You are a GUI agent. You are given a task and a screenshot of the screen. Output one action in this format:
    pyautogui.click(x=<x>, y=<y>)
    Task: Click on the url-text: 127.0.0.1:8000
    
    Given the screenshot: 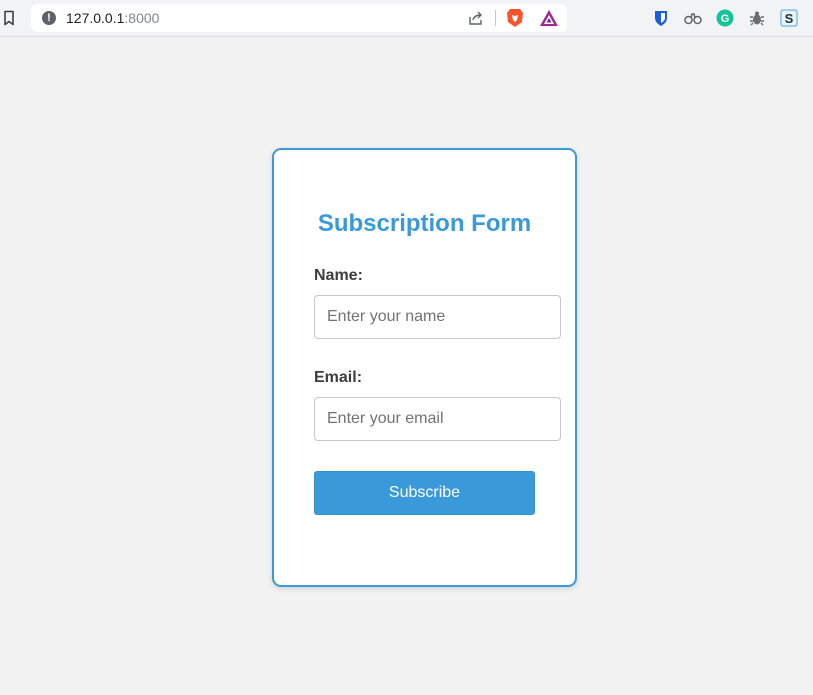 What is the action you would take?
    pyautogui.click(x=112, y=18)
    